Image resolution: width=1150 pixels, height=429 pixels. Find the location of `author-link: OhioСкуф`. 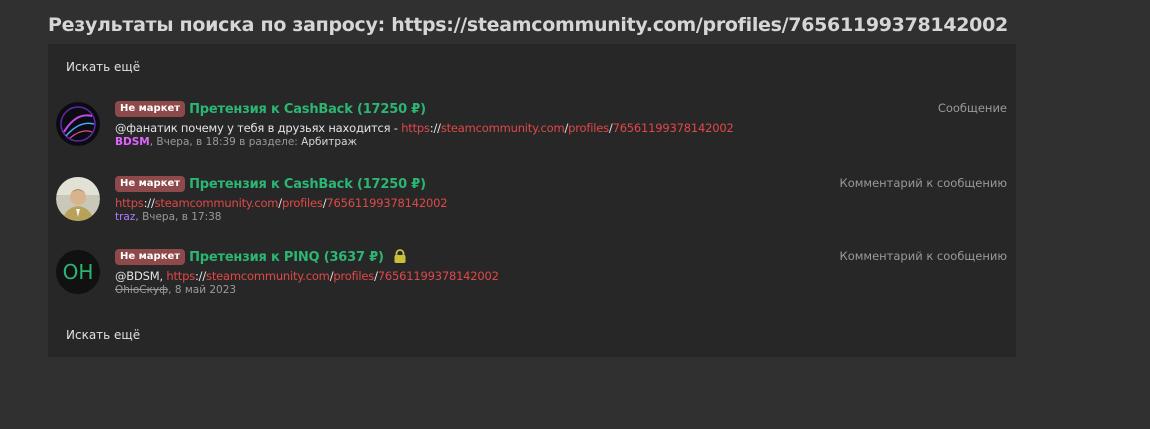

author-link: OhioСкуф is located at coordinates (141, 290).